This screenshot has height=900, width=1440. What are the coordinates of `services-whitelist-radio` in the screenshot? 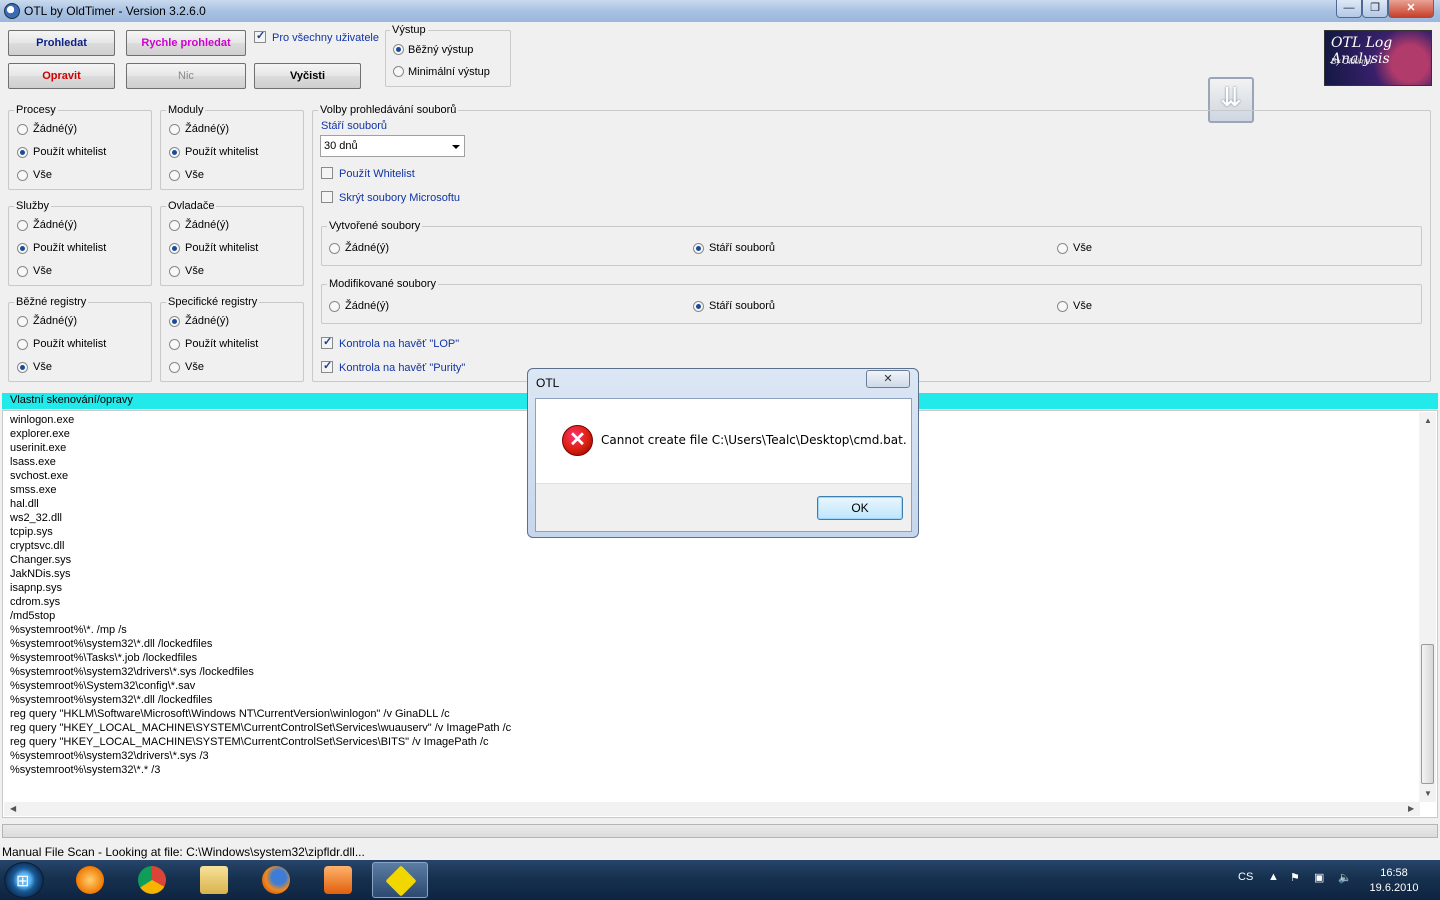 It's located at (22, 248).